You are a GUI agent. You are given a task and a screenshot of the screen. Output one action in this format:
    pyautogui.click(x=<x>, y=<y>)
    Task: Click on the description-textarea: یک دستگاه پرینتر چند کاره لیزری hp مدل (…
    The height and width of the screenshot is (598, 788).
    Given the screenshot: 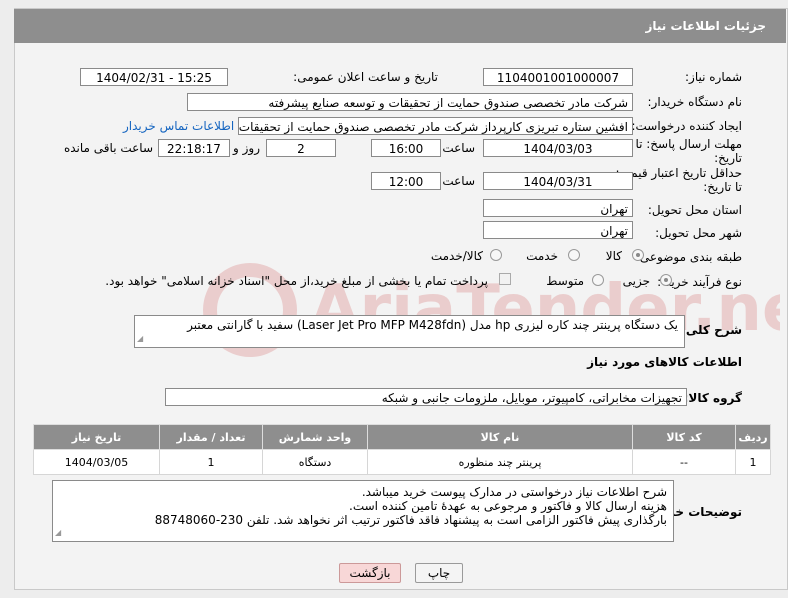 What is the action you would take?
    pyautogui.click(x=409, y=331)
    